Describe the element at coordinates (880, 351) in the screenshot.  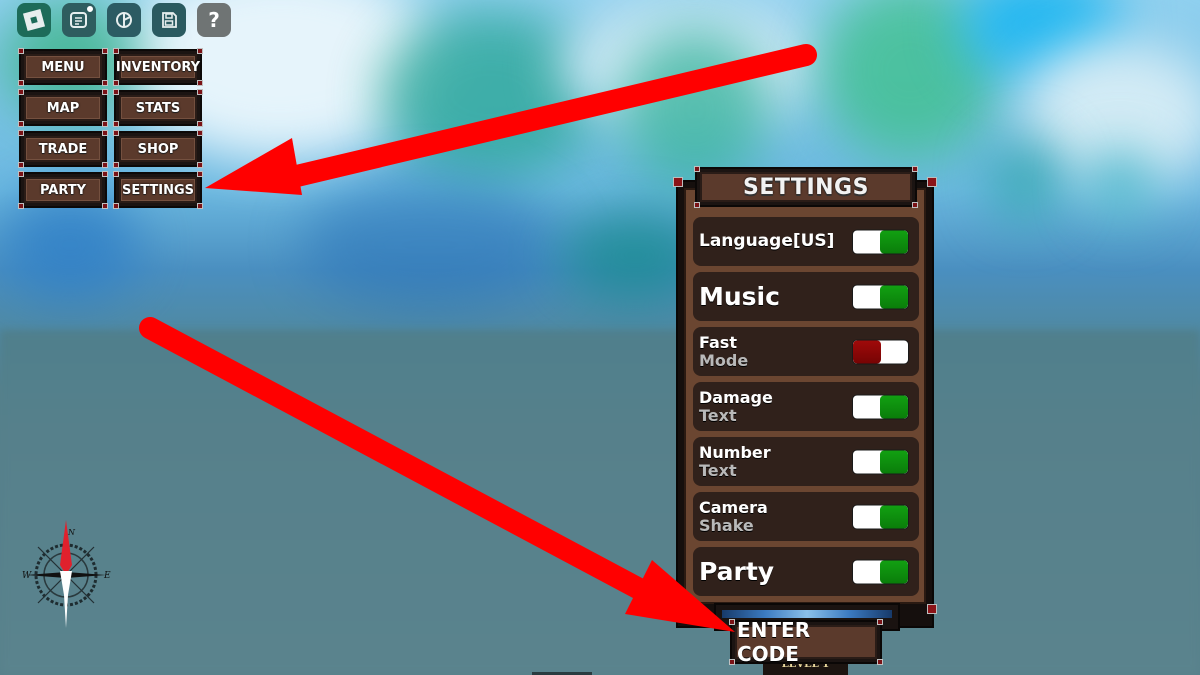
I see `fast-mode-toggle` at that location.